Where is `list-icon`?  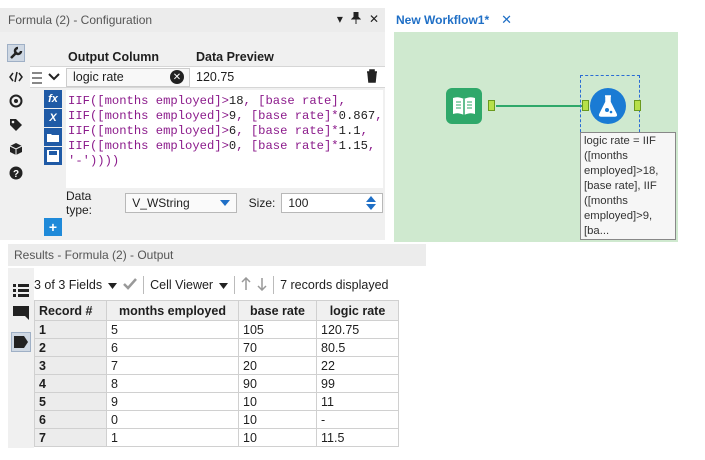 list-icon is located at coordinates (21, 291).